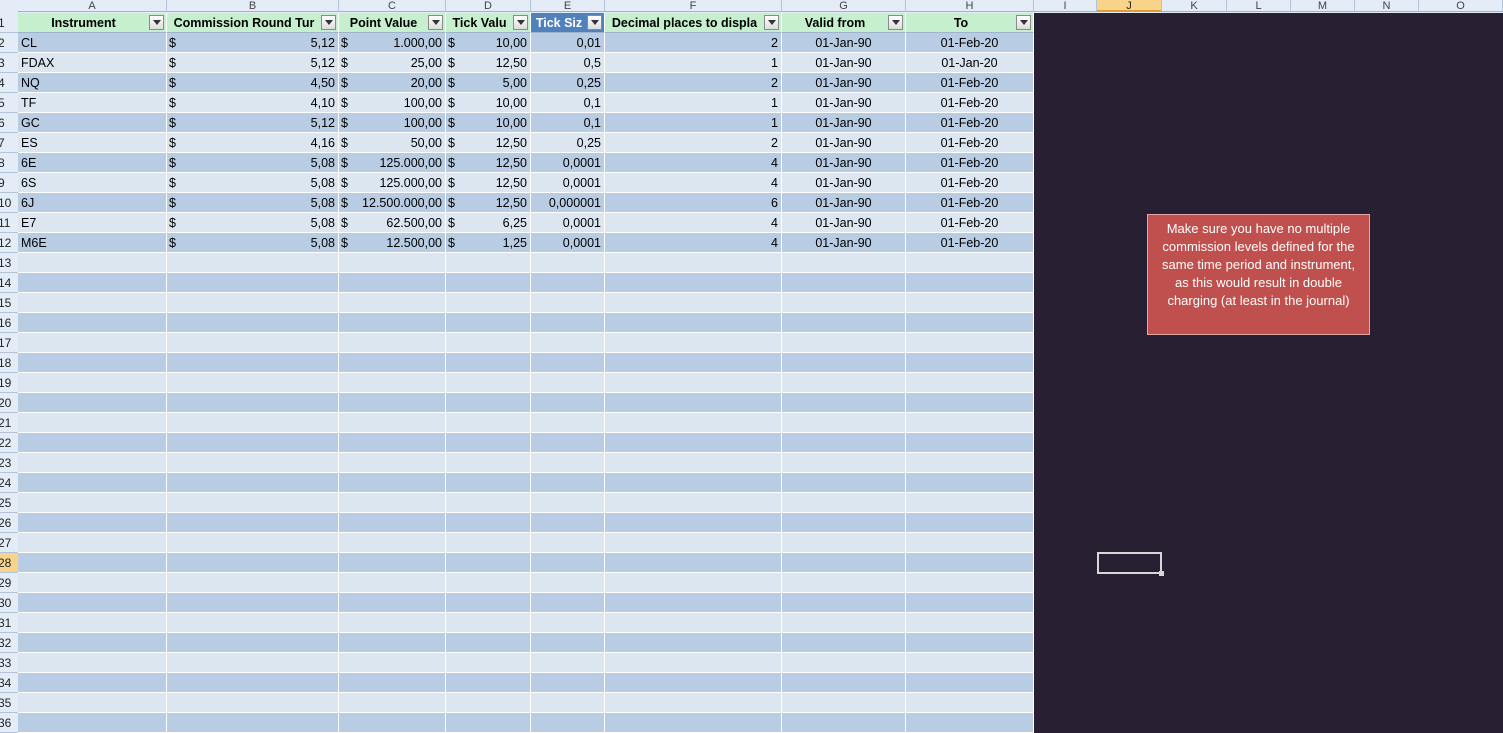 Image resolution: width=1503 pixels, height=733 pixels. What do you see at coordinates (9, 223) in the screenshot?
I see `row-header-11: 11` at bounding box center [9, 223].